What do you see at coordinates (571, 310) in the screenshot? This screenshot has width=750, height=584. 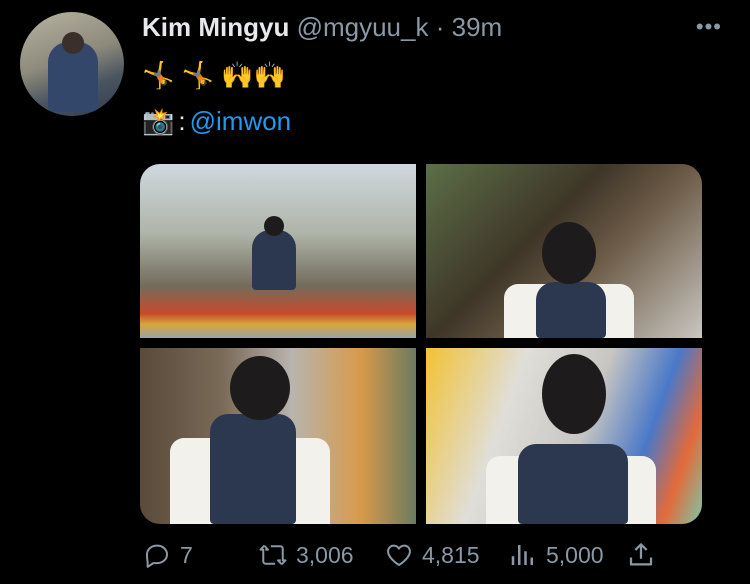 I see `photo-2-vest` at bounding box center [571, 310].